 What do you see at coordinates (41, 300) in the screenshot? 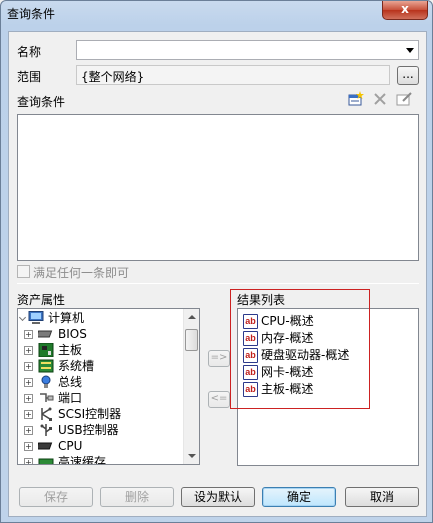
I see `assets-label: 资产属性` at bounding box center [41, 300].